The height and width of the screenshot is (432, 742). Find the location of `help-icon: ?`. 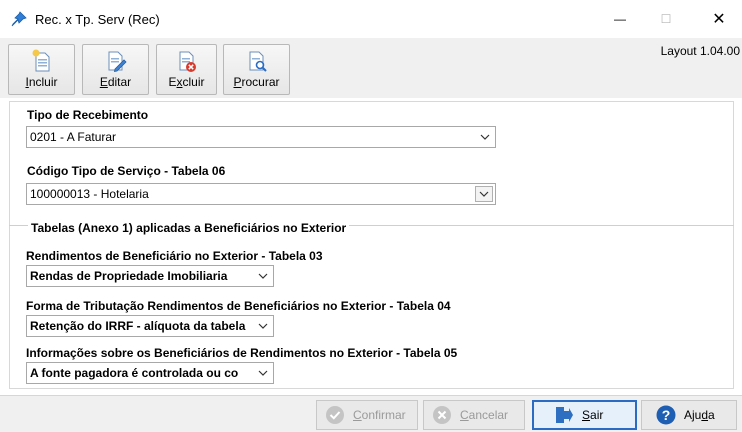

help-icon: ? is located at coordinates (666, 415).